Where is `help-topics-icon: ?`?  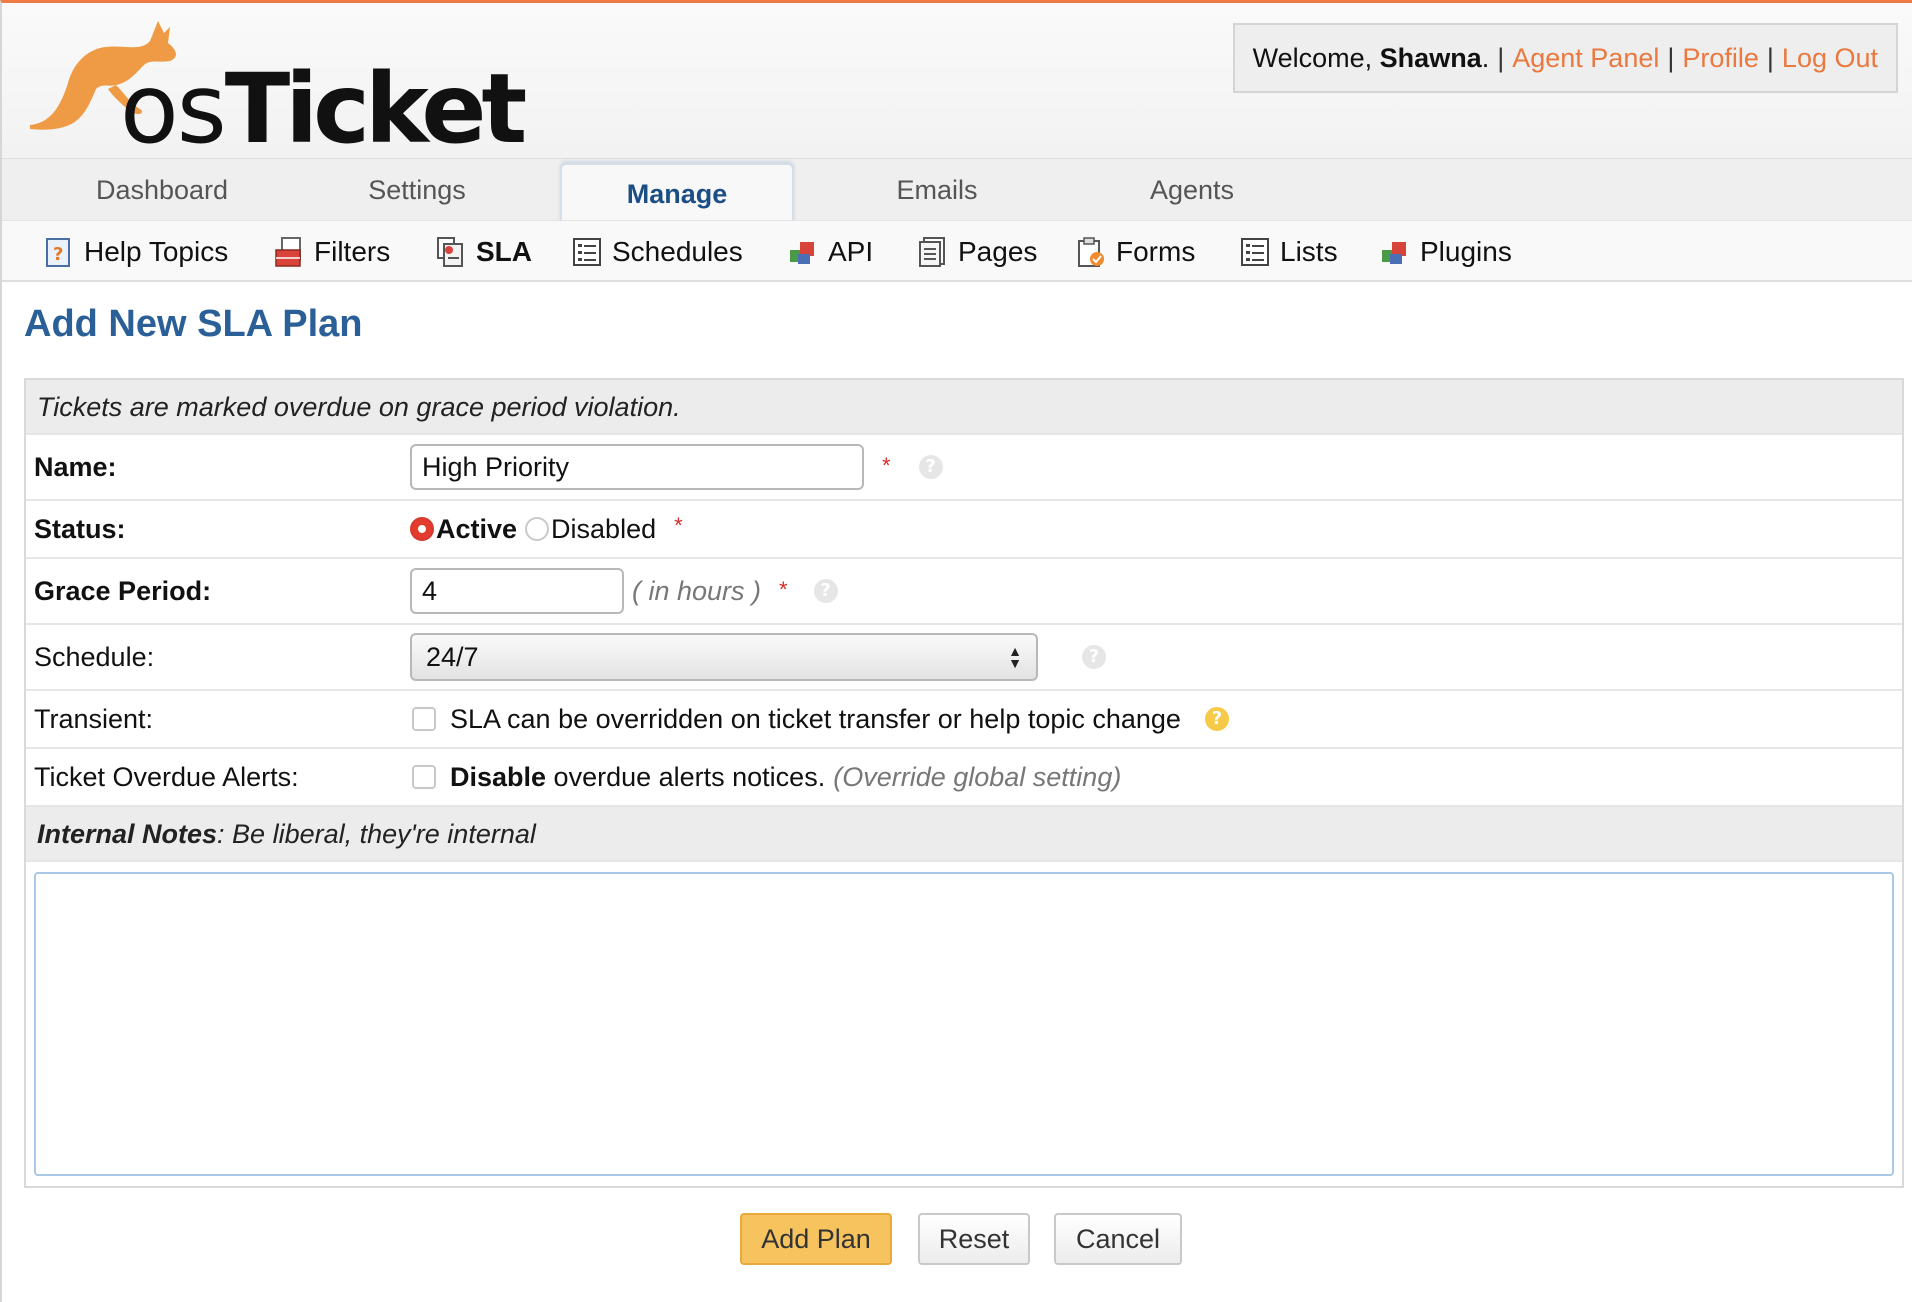 help-topics-icon: ? is located at coordinates (59, 252).